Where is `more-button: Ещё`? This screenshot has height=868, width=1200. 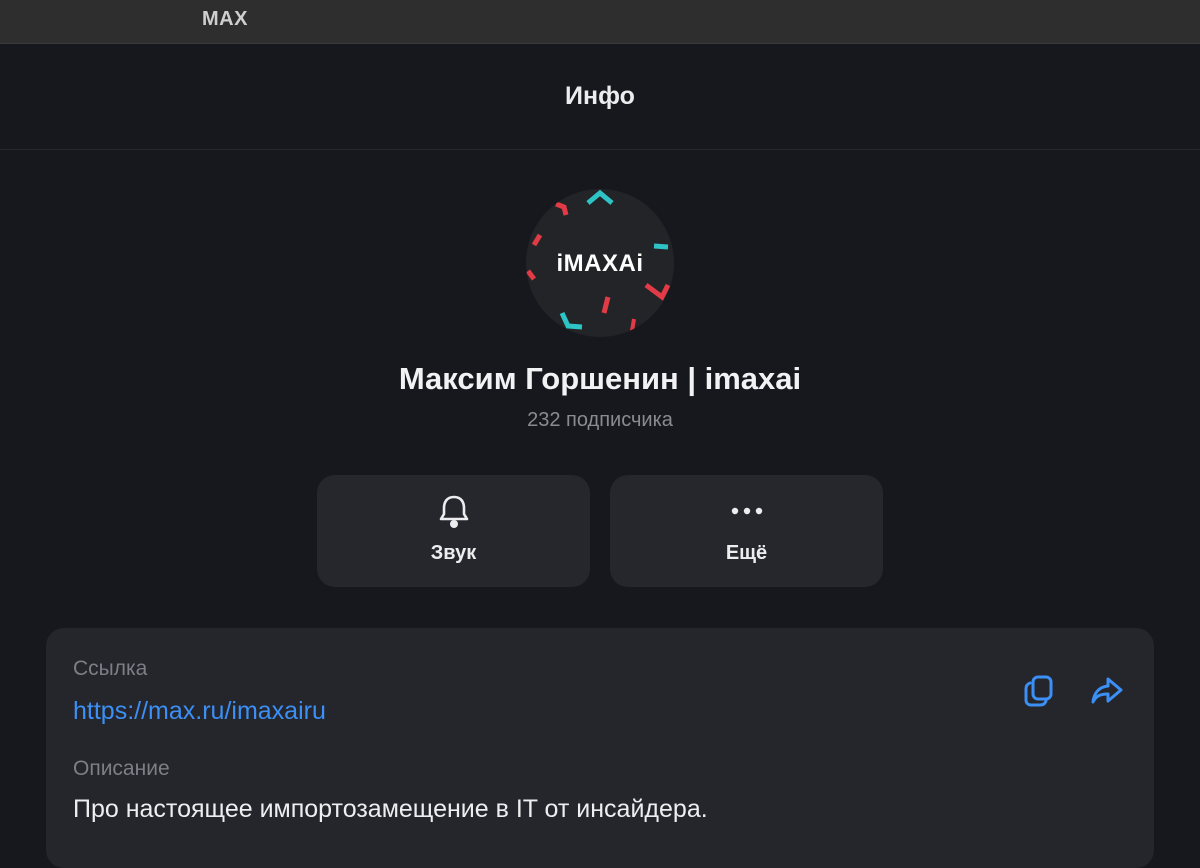 more-button: Ещё is located at coordinates (746, 531).